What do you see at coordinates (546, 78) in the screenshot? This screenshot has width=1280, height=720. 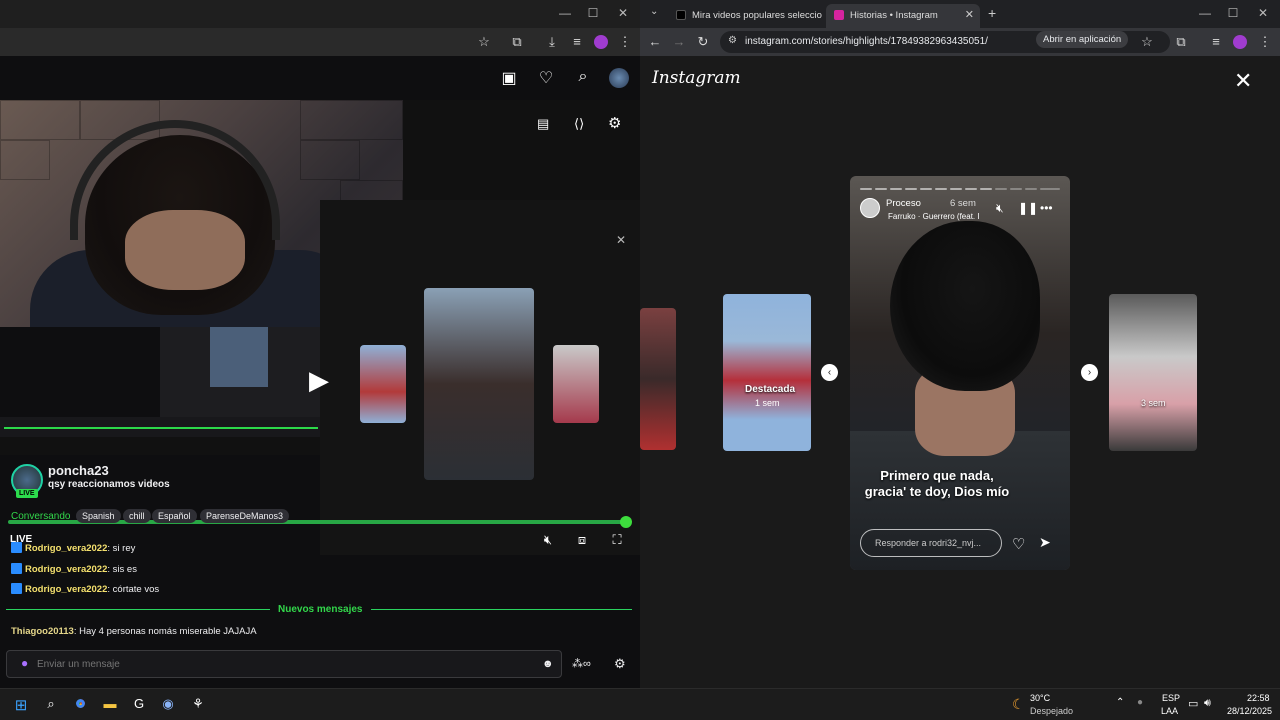 I see `heart-icon: ♡` at bounding box center [546, 78].